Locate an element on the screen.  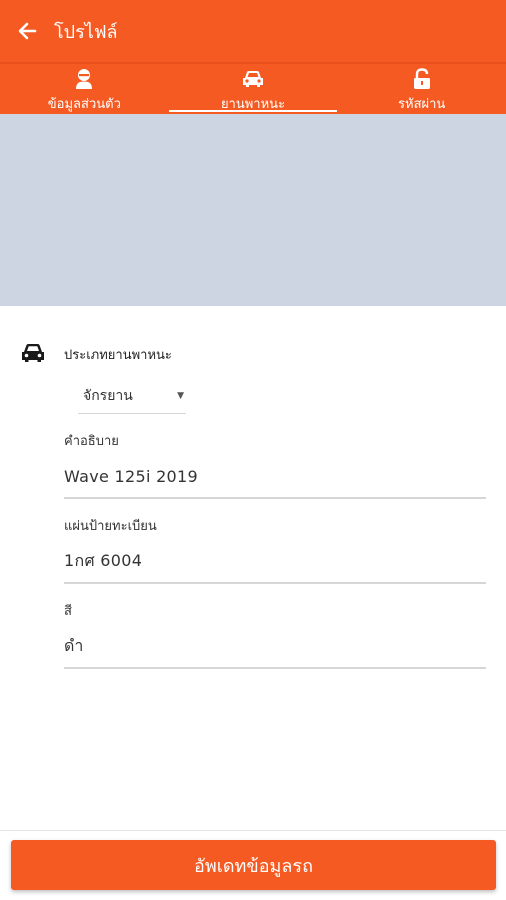
description-field: คำอธิบาย is located at coordinates (275, 464).